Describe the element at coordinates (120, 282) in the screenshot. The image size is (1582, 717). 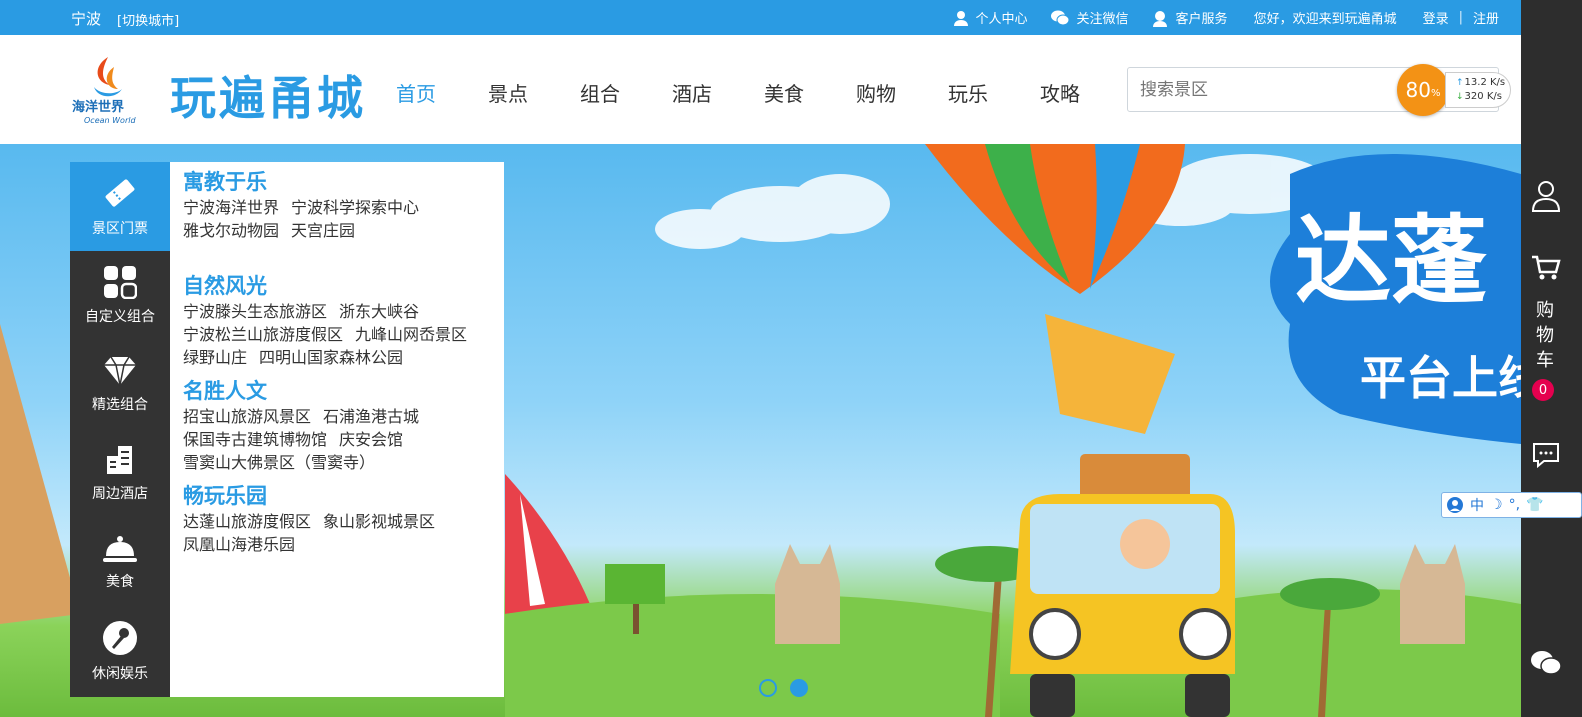
I see `grid-icon` at that location.